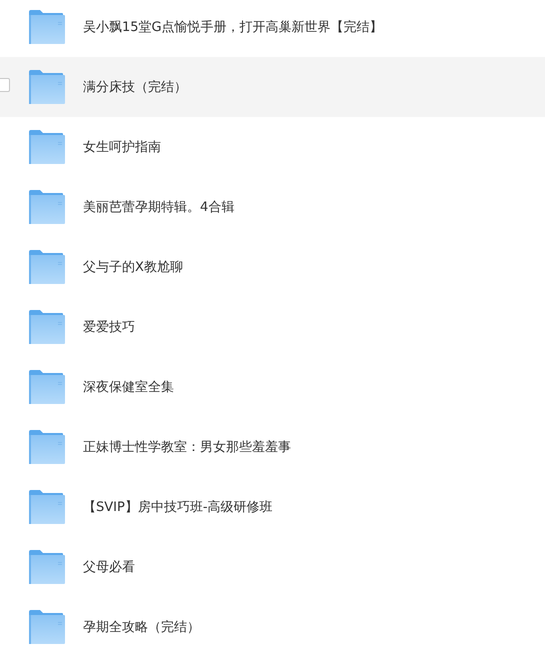 The width and height of the screenshot is (545, 649). What do you see at coordinates (122, 147) in the screenshot?
I see `folder-name: 女生呵护指南` at bounding box center [122, 147].